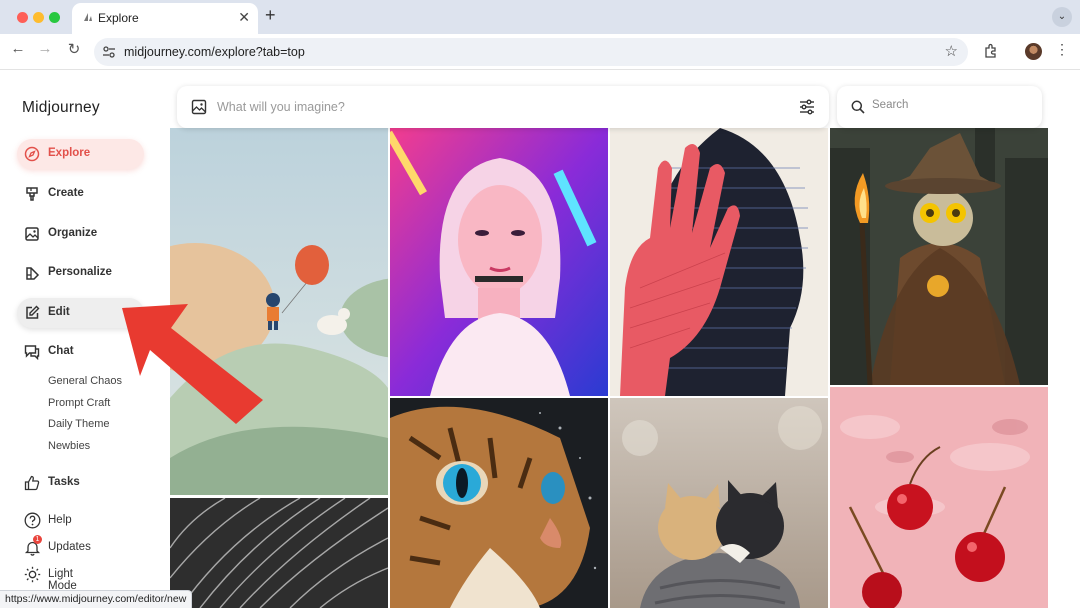 This screenshot has height=608, width=1080. What do you see at coordinates (59, 312) in the screenshot?
I see `sidebar-item-label: Edit` at bounding box center [59, 312].